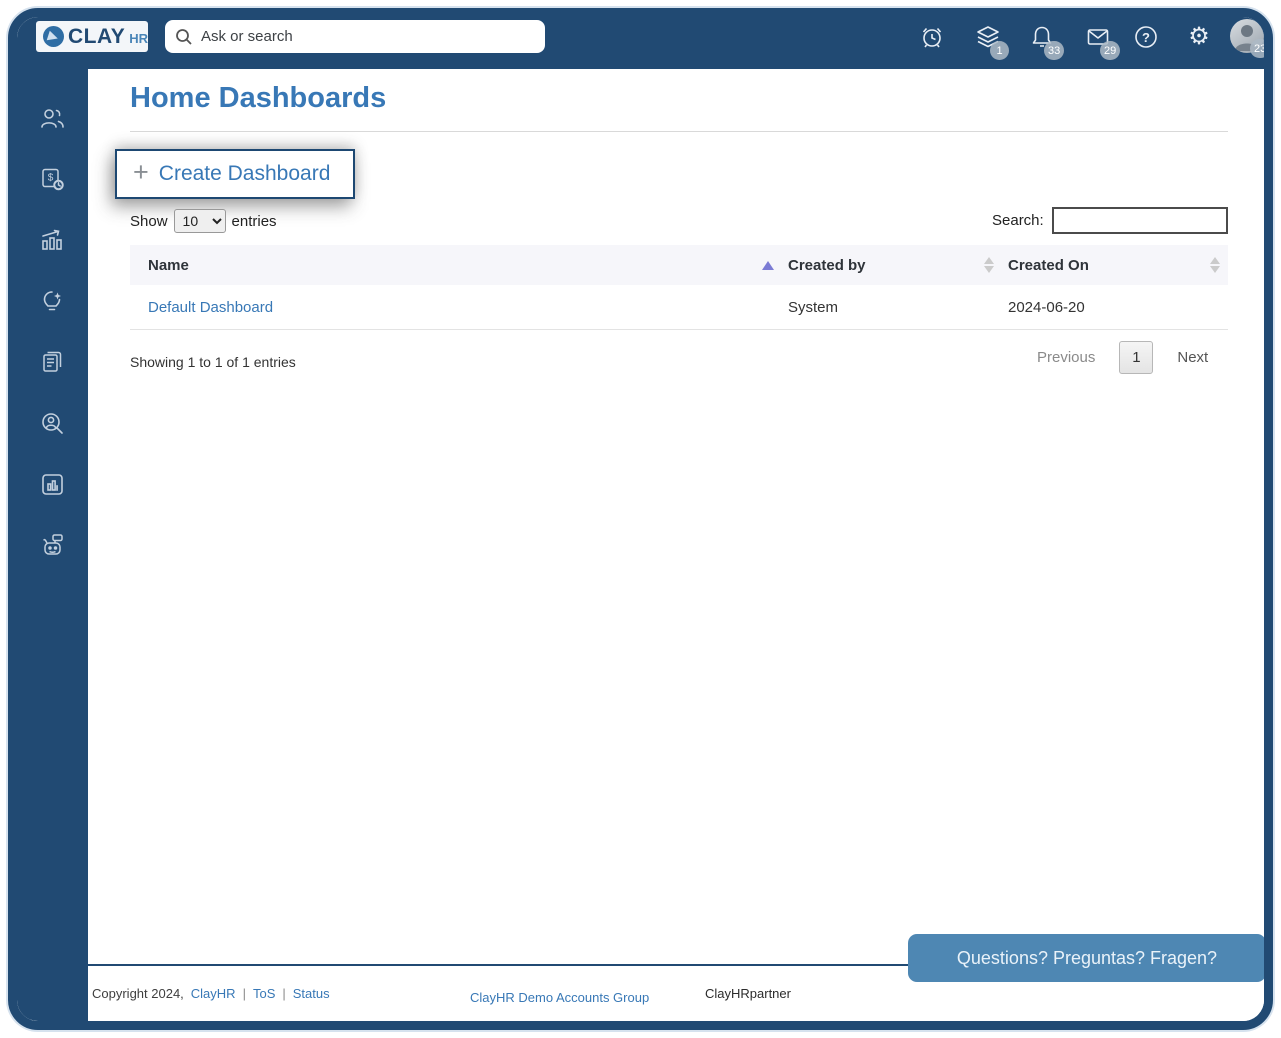 This screenshot has height=1038, width=1281. Describe the element at coordinates (213, 993) in the screenshot. I see `footer-link-clayhr: ClayHR` at that location.